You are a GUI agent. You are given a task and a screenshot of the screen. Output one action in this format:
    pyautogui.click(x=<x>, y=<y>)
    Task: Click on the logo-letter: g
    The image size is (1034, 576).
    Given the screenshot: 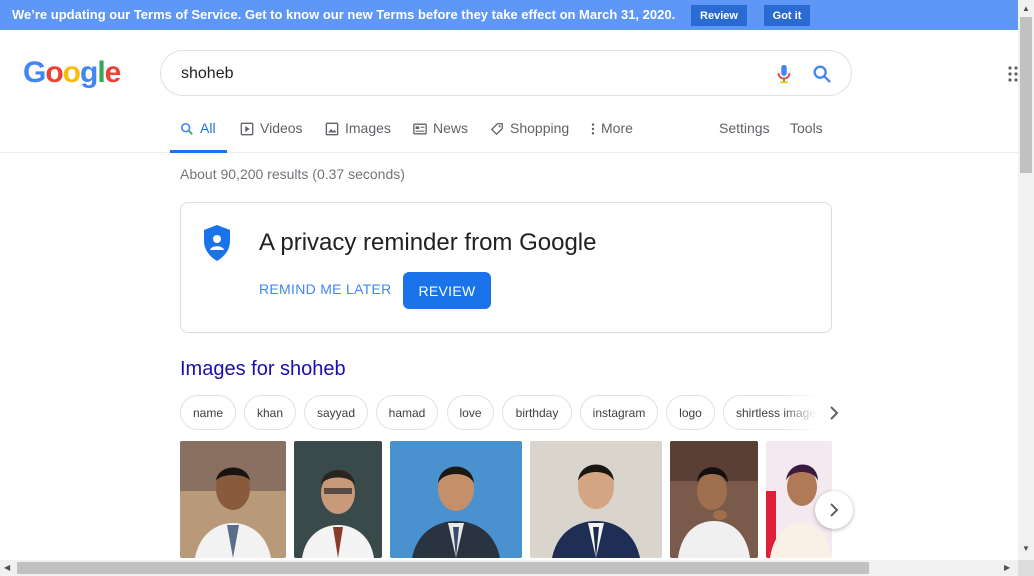 What is the action you would take?
    pyautogui.click(x=89, y=72)
    